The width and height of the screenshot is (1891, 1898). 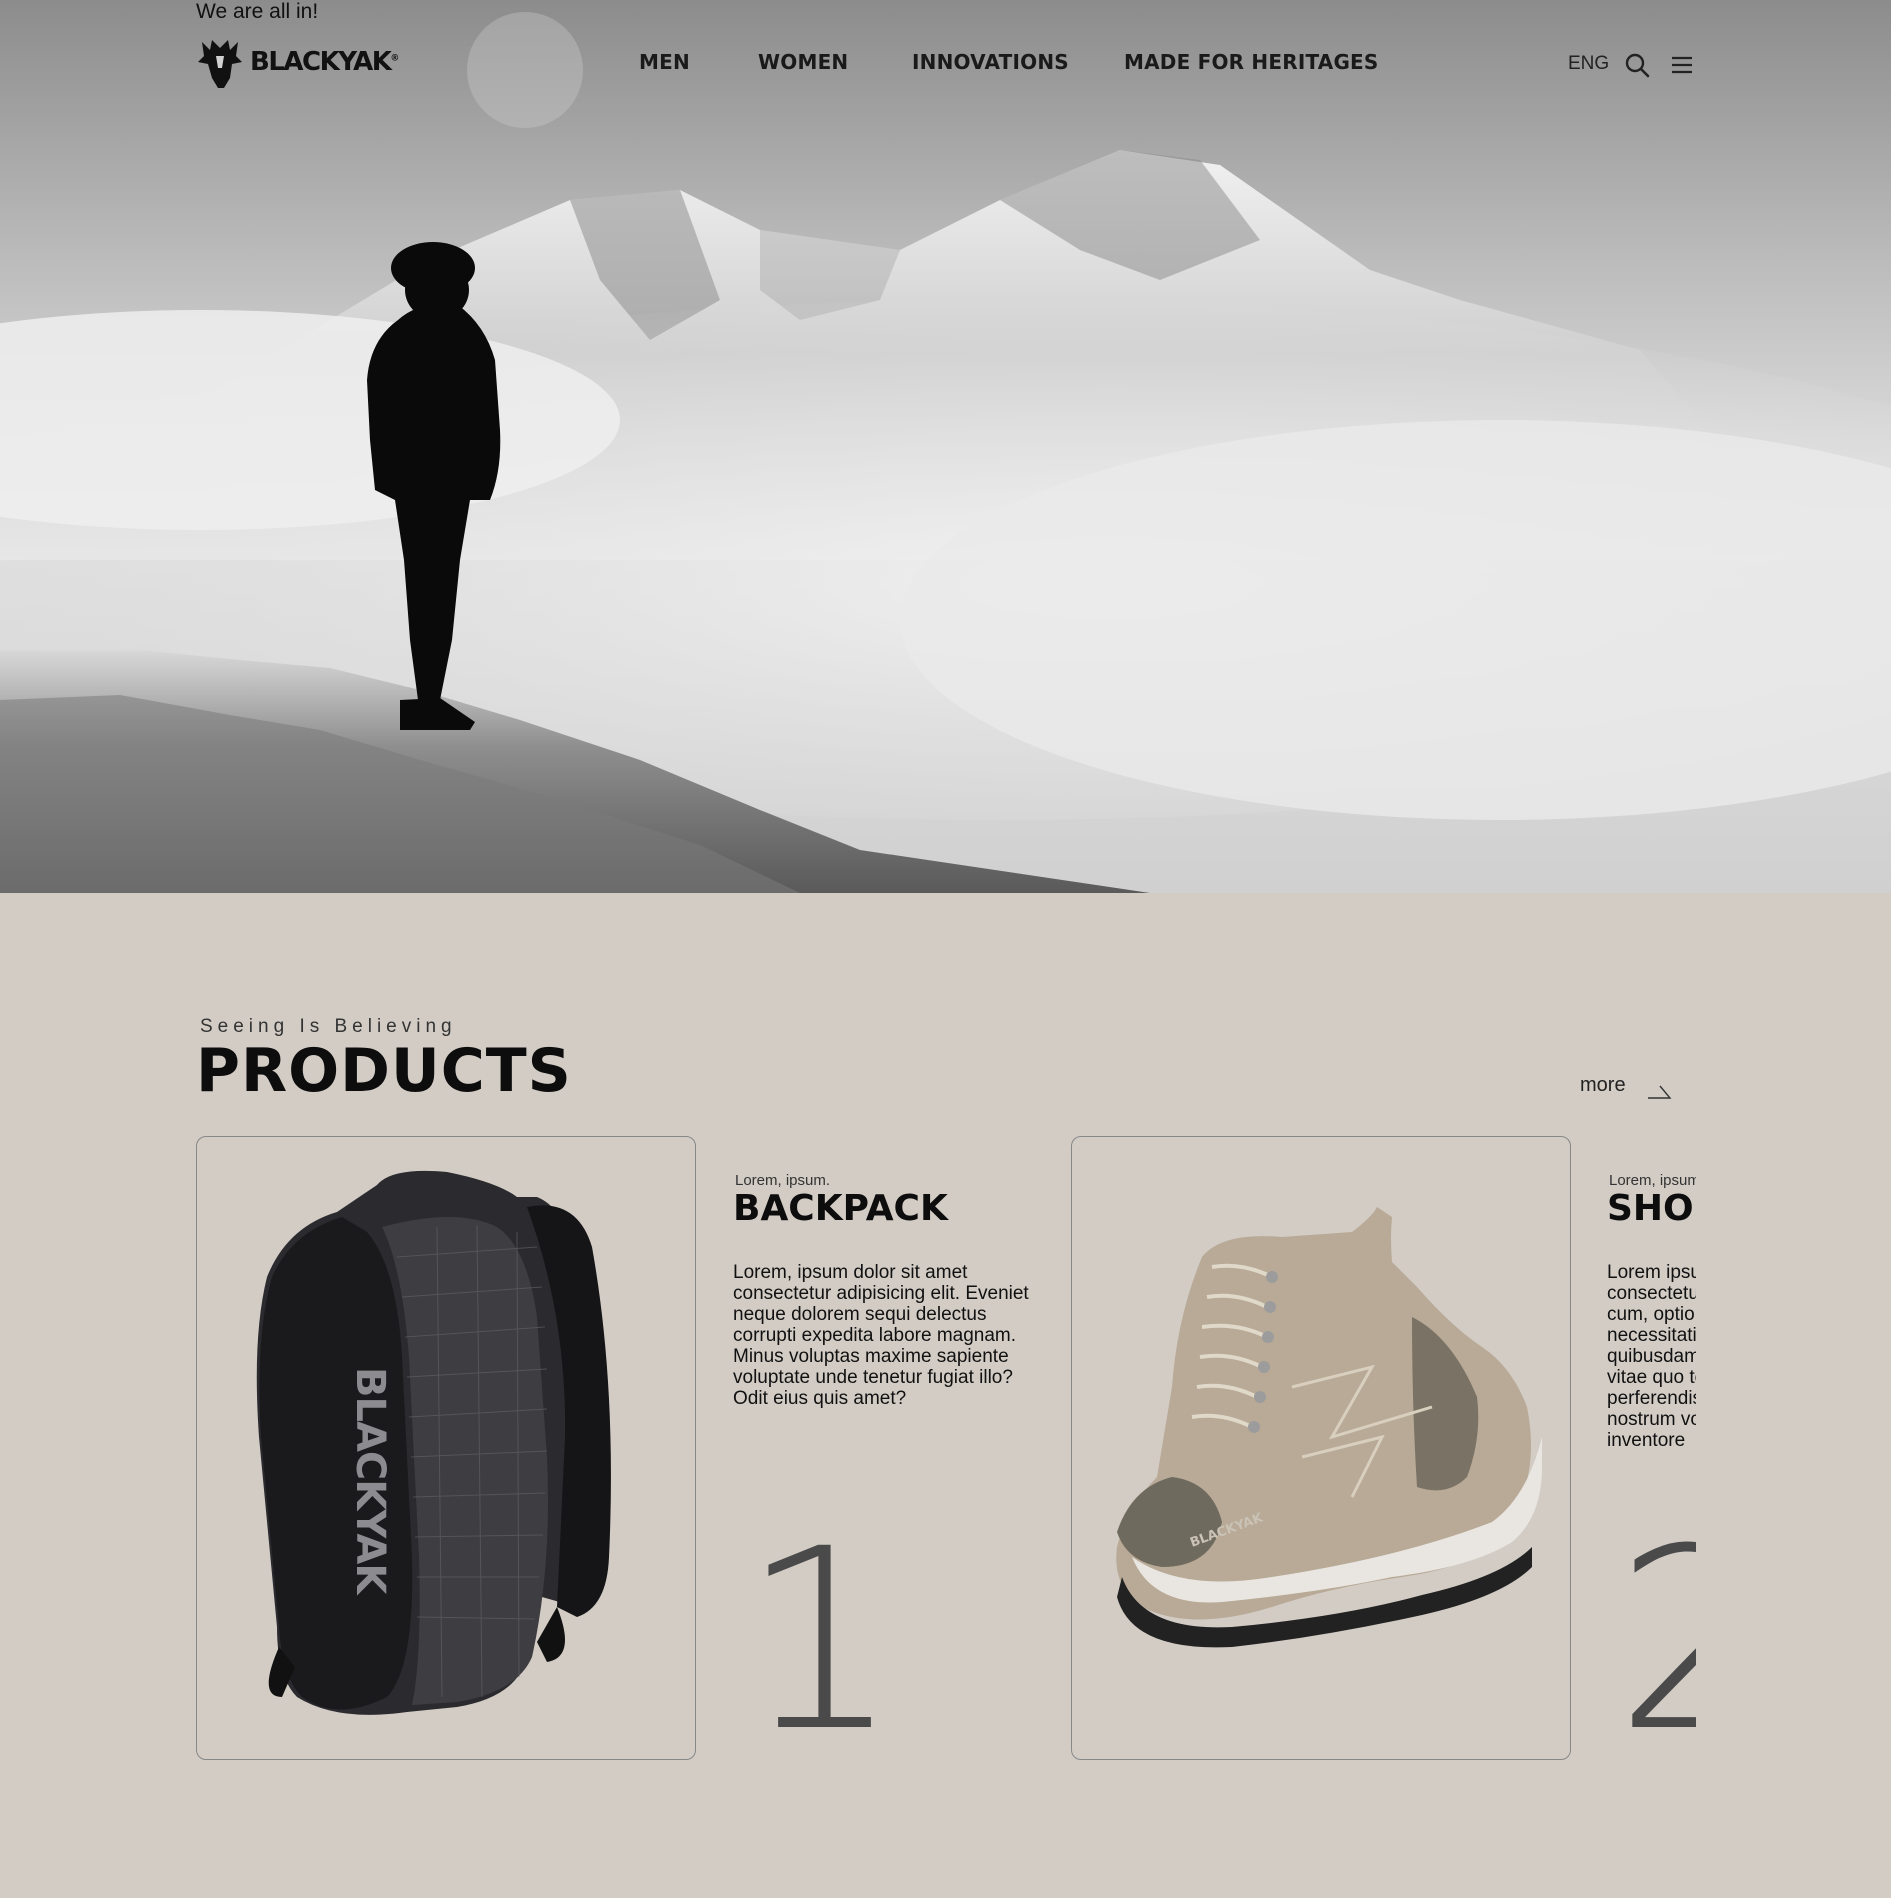 What do you see at coordinates (384, 1071) in the screenshot?
I see `section-title: PRODUCTS` at bounding box center [384, 1071].